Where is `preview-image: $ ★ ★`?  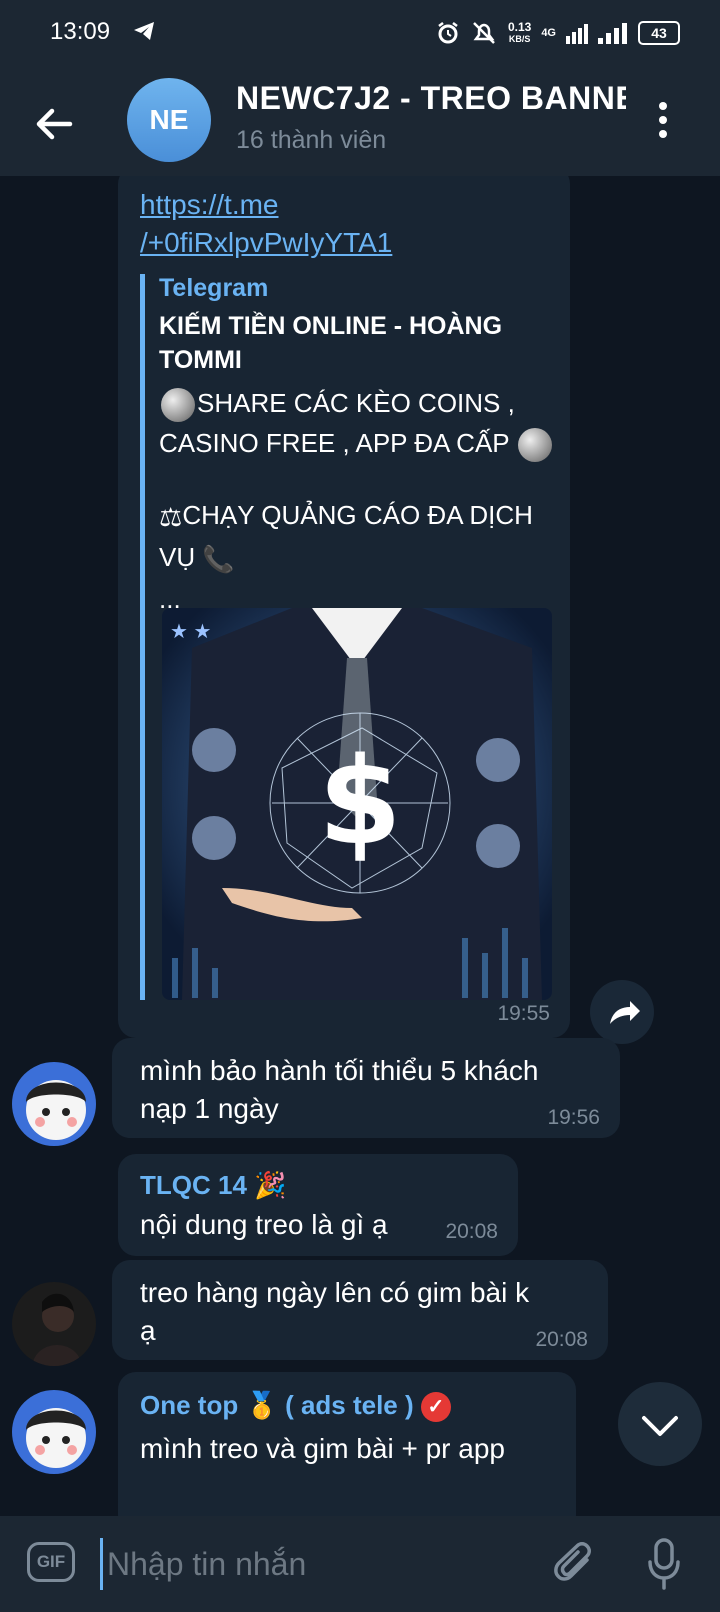 preview-image: $ ★ ★ is located at coordinates (357, 804).